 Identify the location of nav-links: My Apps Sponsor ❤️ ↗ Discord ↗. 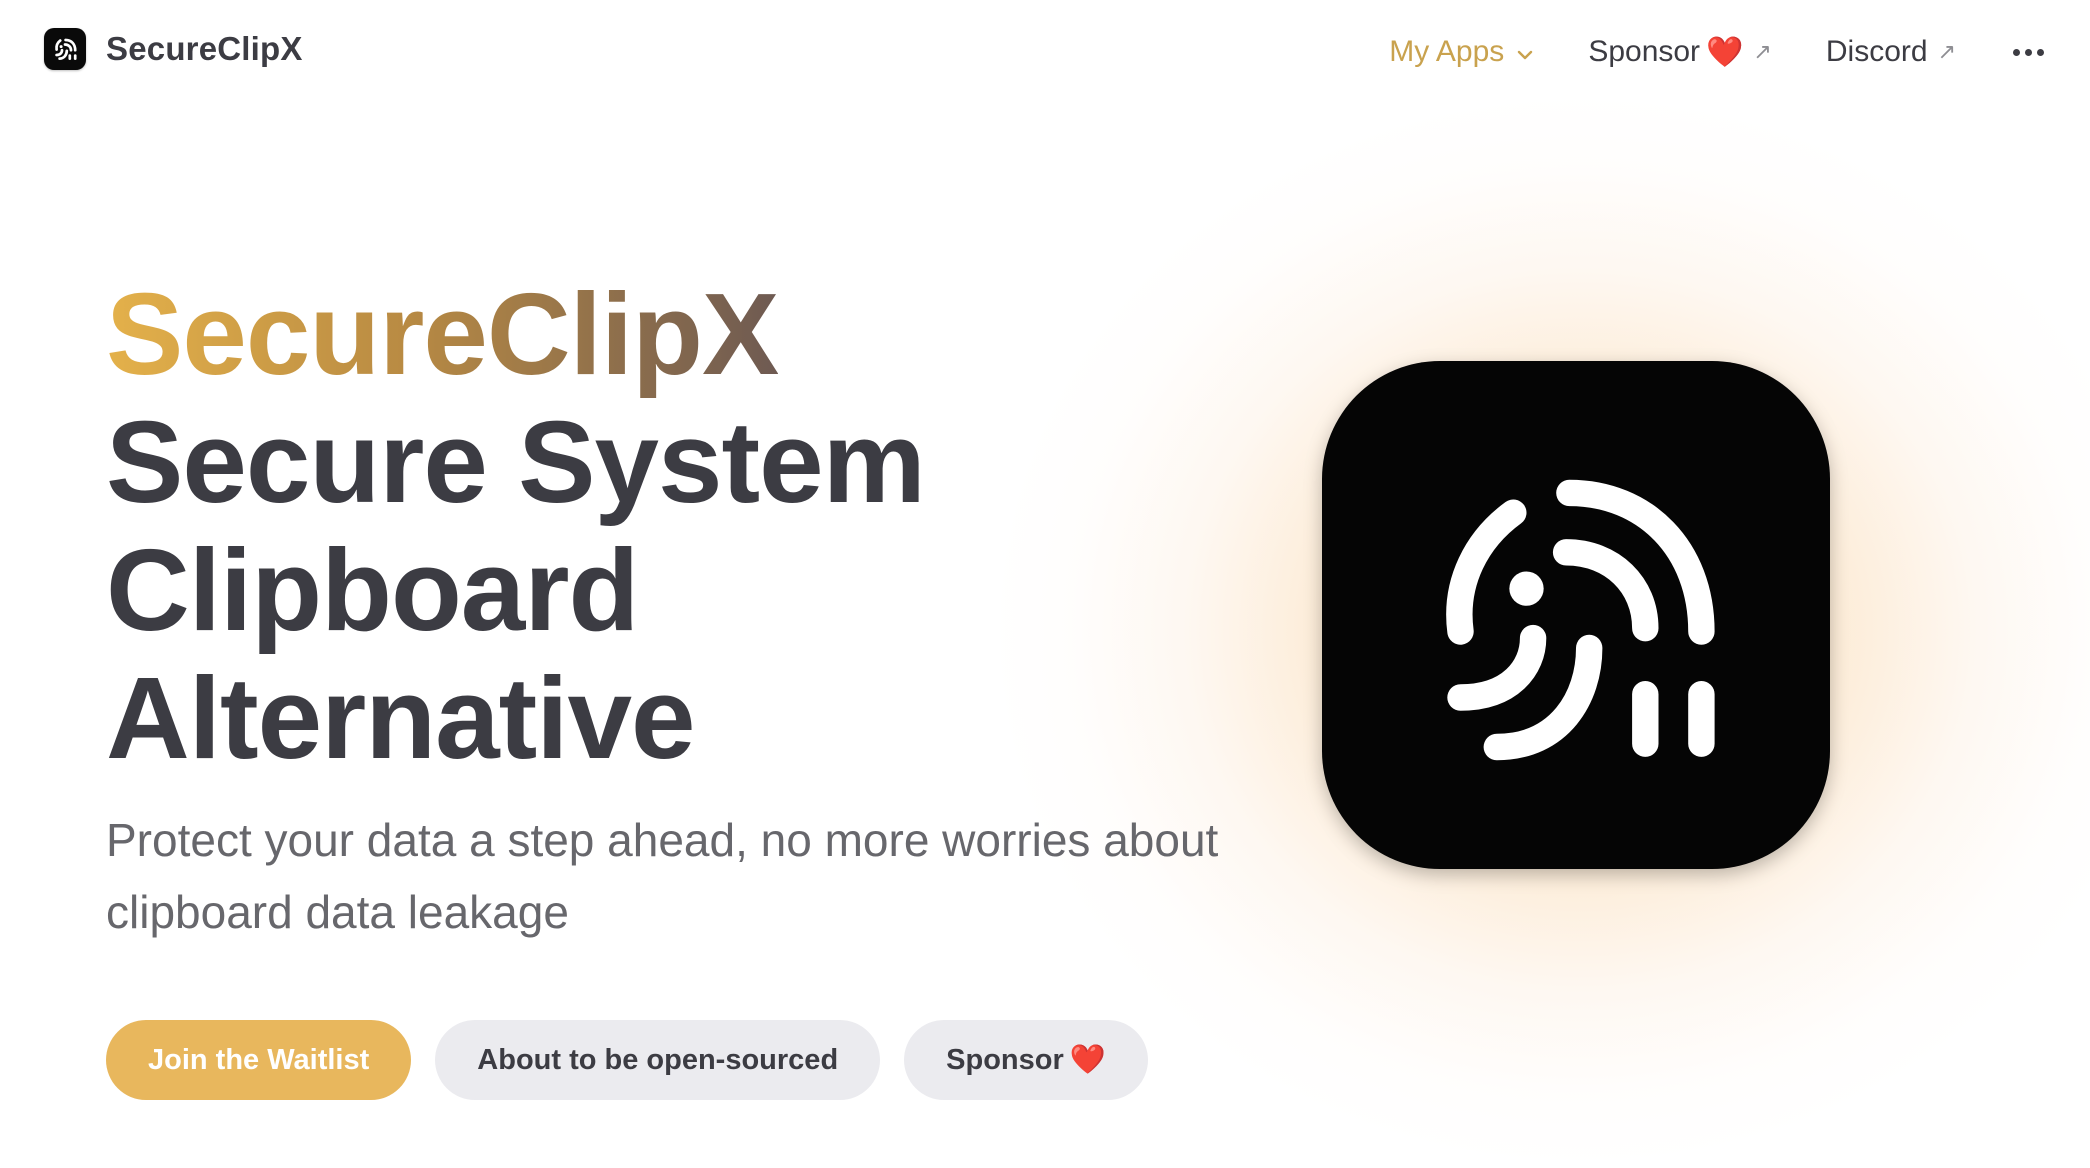
(1690, 52).